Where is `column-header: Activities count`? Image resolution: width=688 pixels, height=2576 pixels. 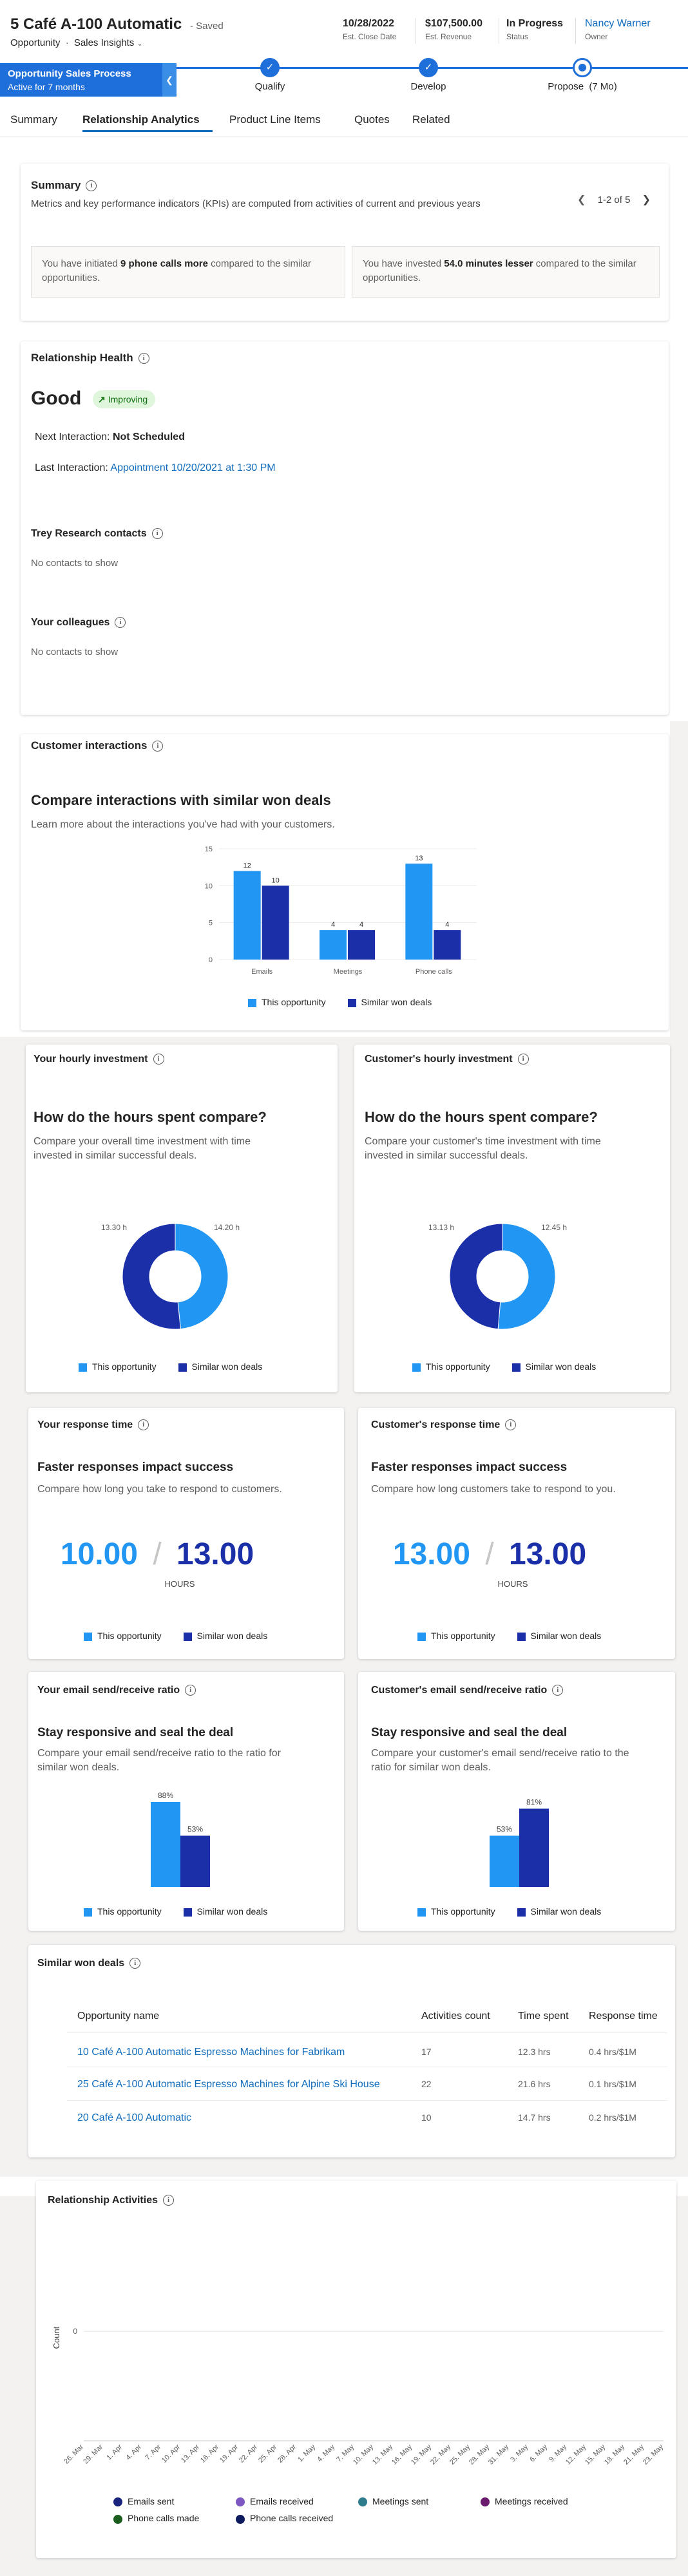 column-header: Activities count is located at coordinates (456, 2016).